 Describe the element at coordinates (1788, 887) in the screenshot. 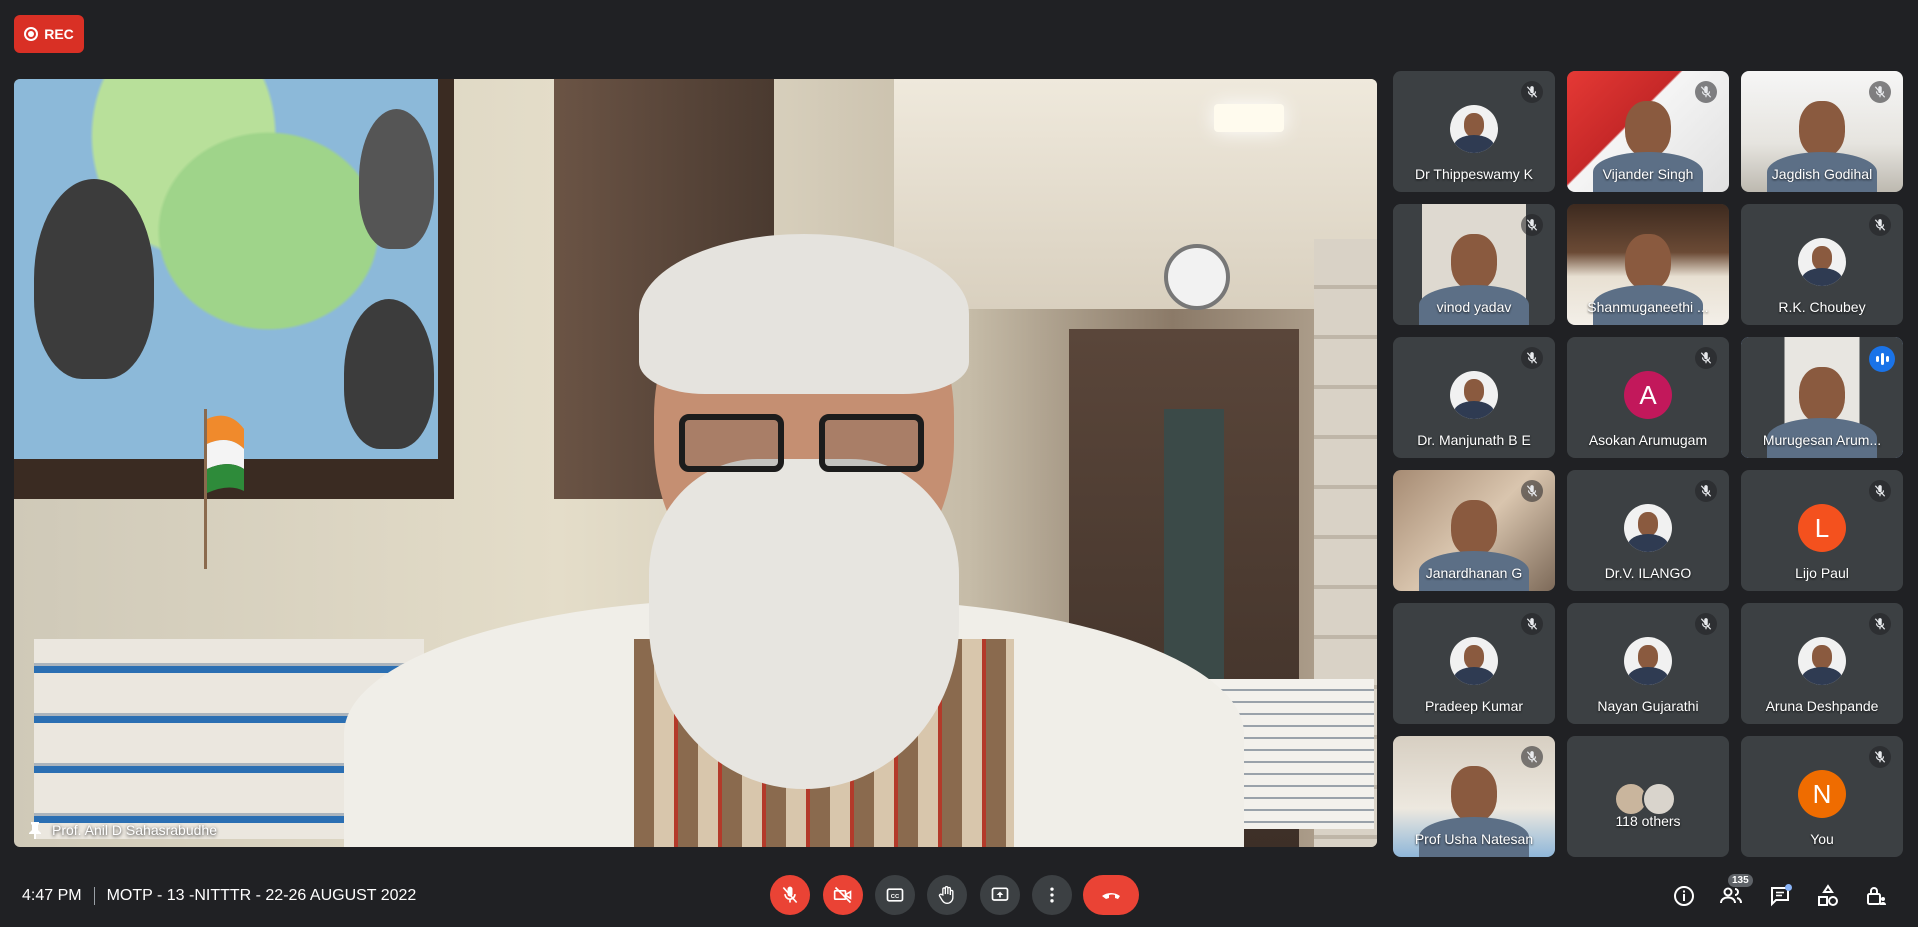

I see `chat-notification-dot` at that location.